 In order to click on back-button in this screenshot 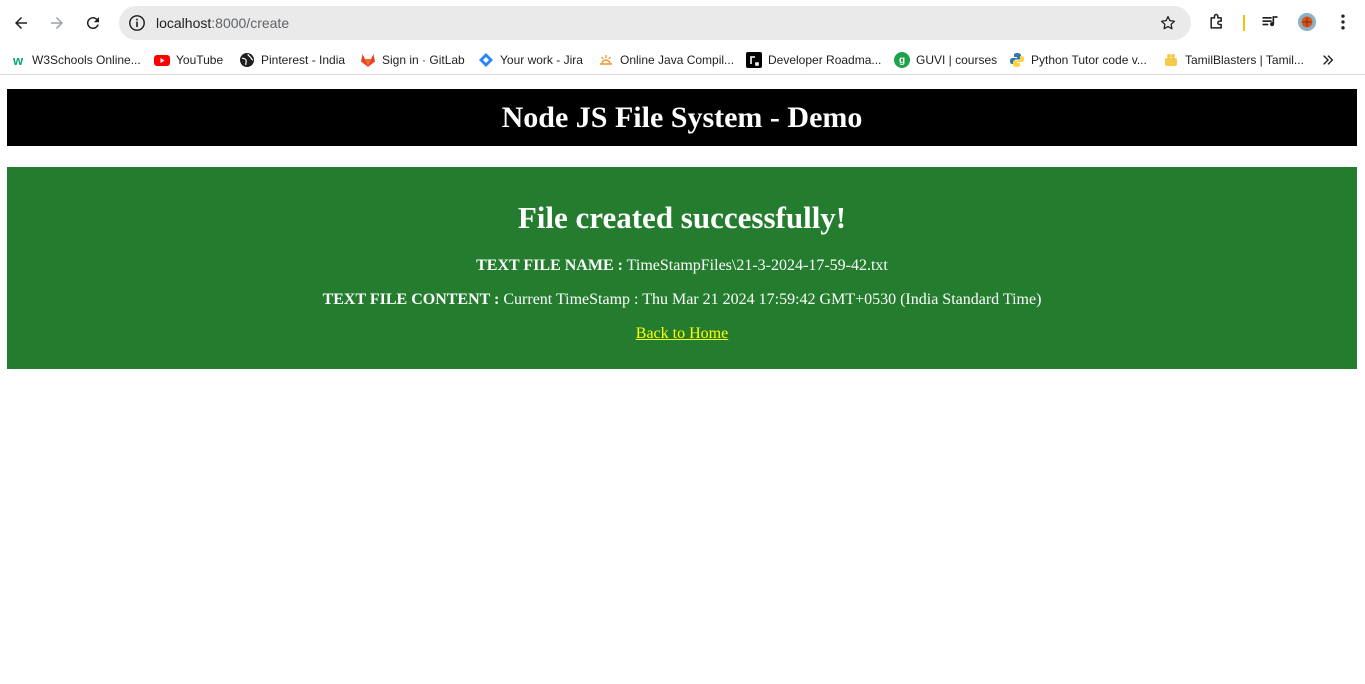, I will do `click(21, 23)`.